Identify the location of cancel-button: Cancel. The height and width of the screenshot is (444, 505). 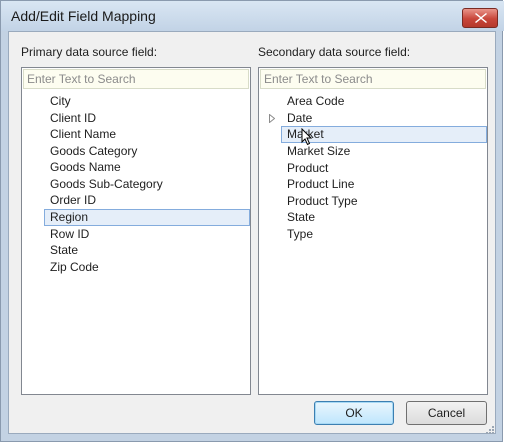
(446, 413).